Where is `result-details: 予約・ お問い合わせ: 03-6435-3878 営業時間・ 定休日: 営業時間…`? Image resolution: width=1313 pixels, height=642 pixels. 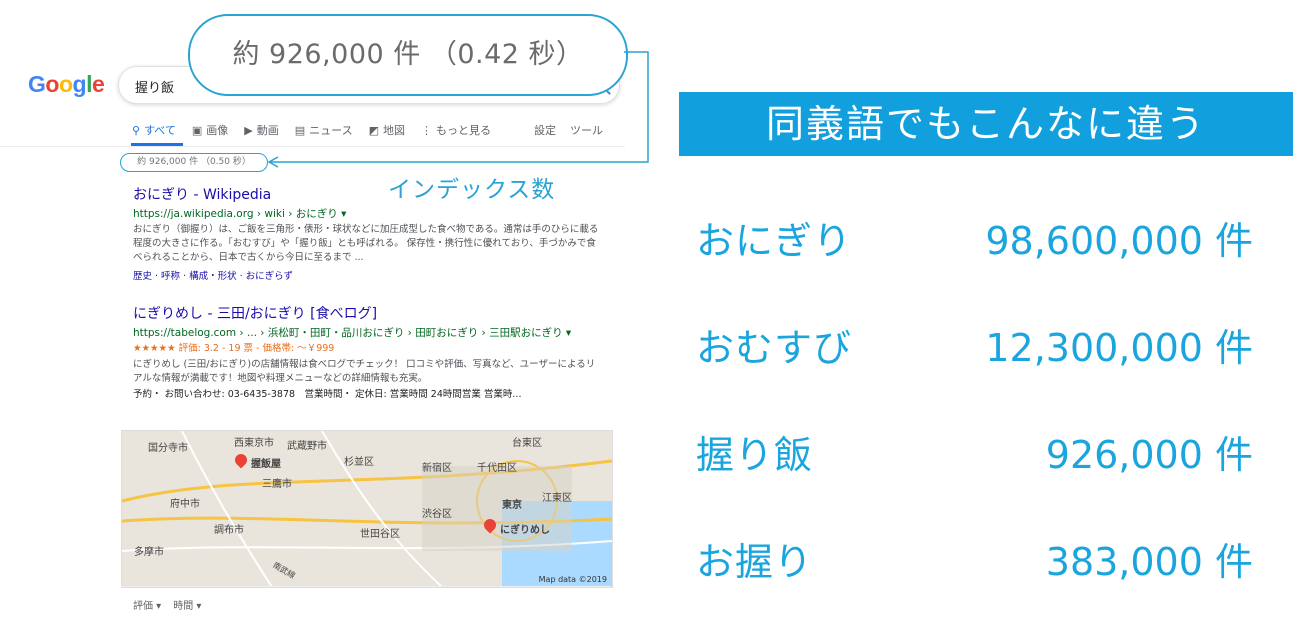
result-details: 予約・ お問い合わせ: 03-6435-3878 営業時間・ 定休日: 営業時間… is located at coordinates (327, 394).